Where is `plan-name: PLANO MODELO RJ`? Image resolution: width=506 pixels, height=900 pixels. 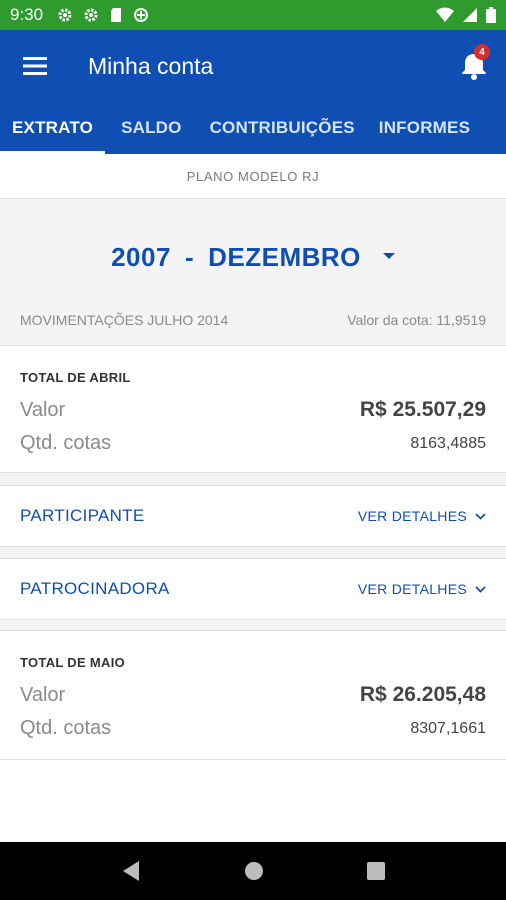 plan-name: PLANO MODELO RJ is located at coordinates (253, 176).